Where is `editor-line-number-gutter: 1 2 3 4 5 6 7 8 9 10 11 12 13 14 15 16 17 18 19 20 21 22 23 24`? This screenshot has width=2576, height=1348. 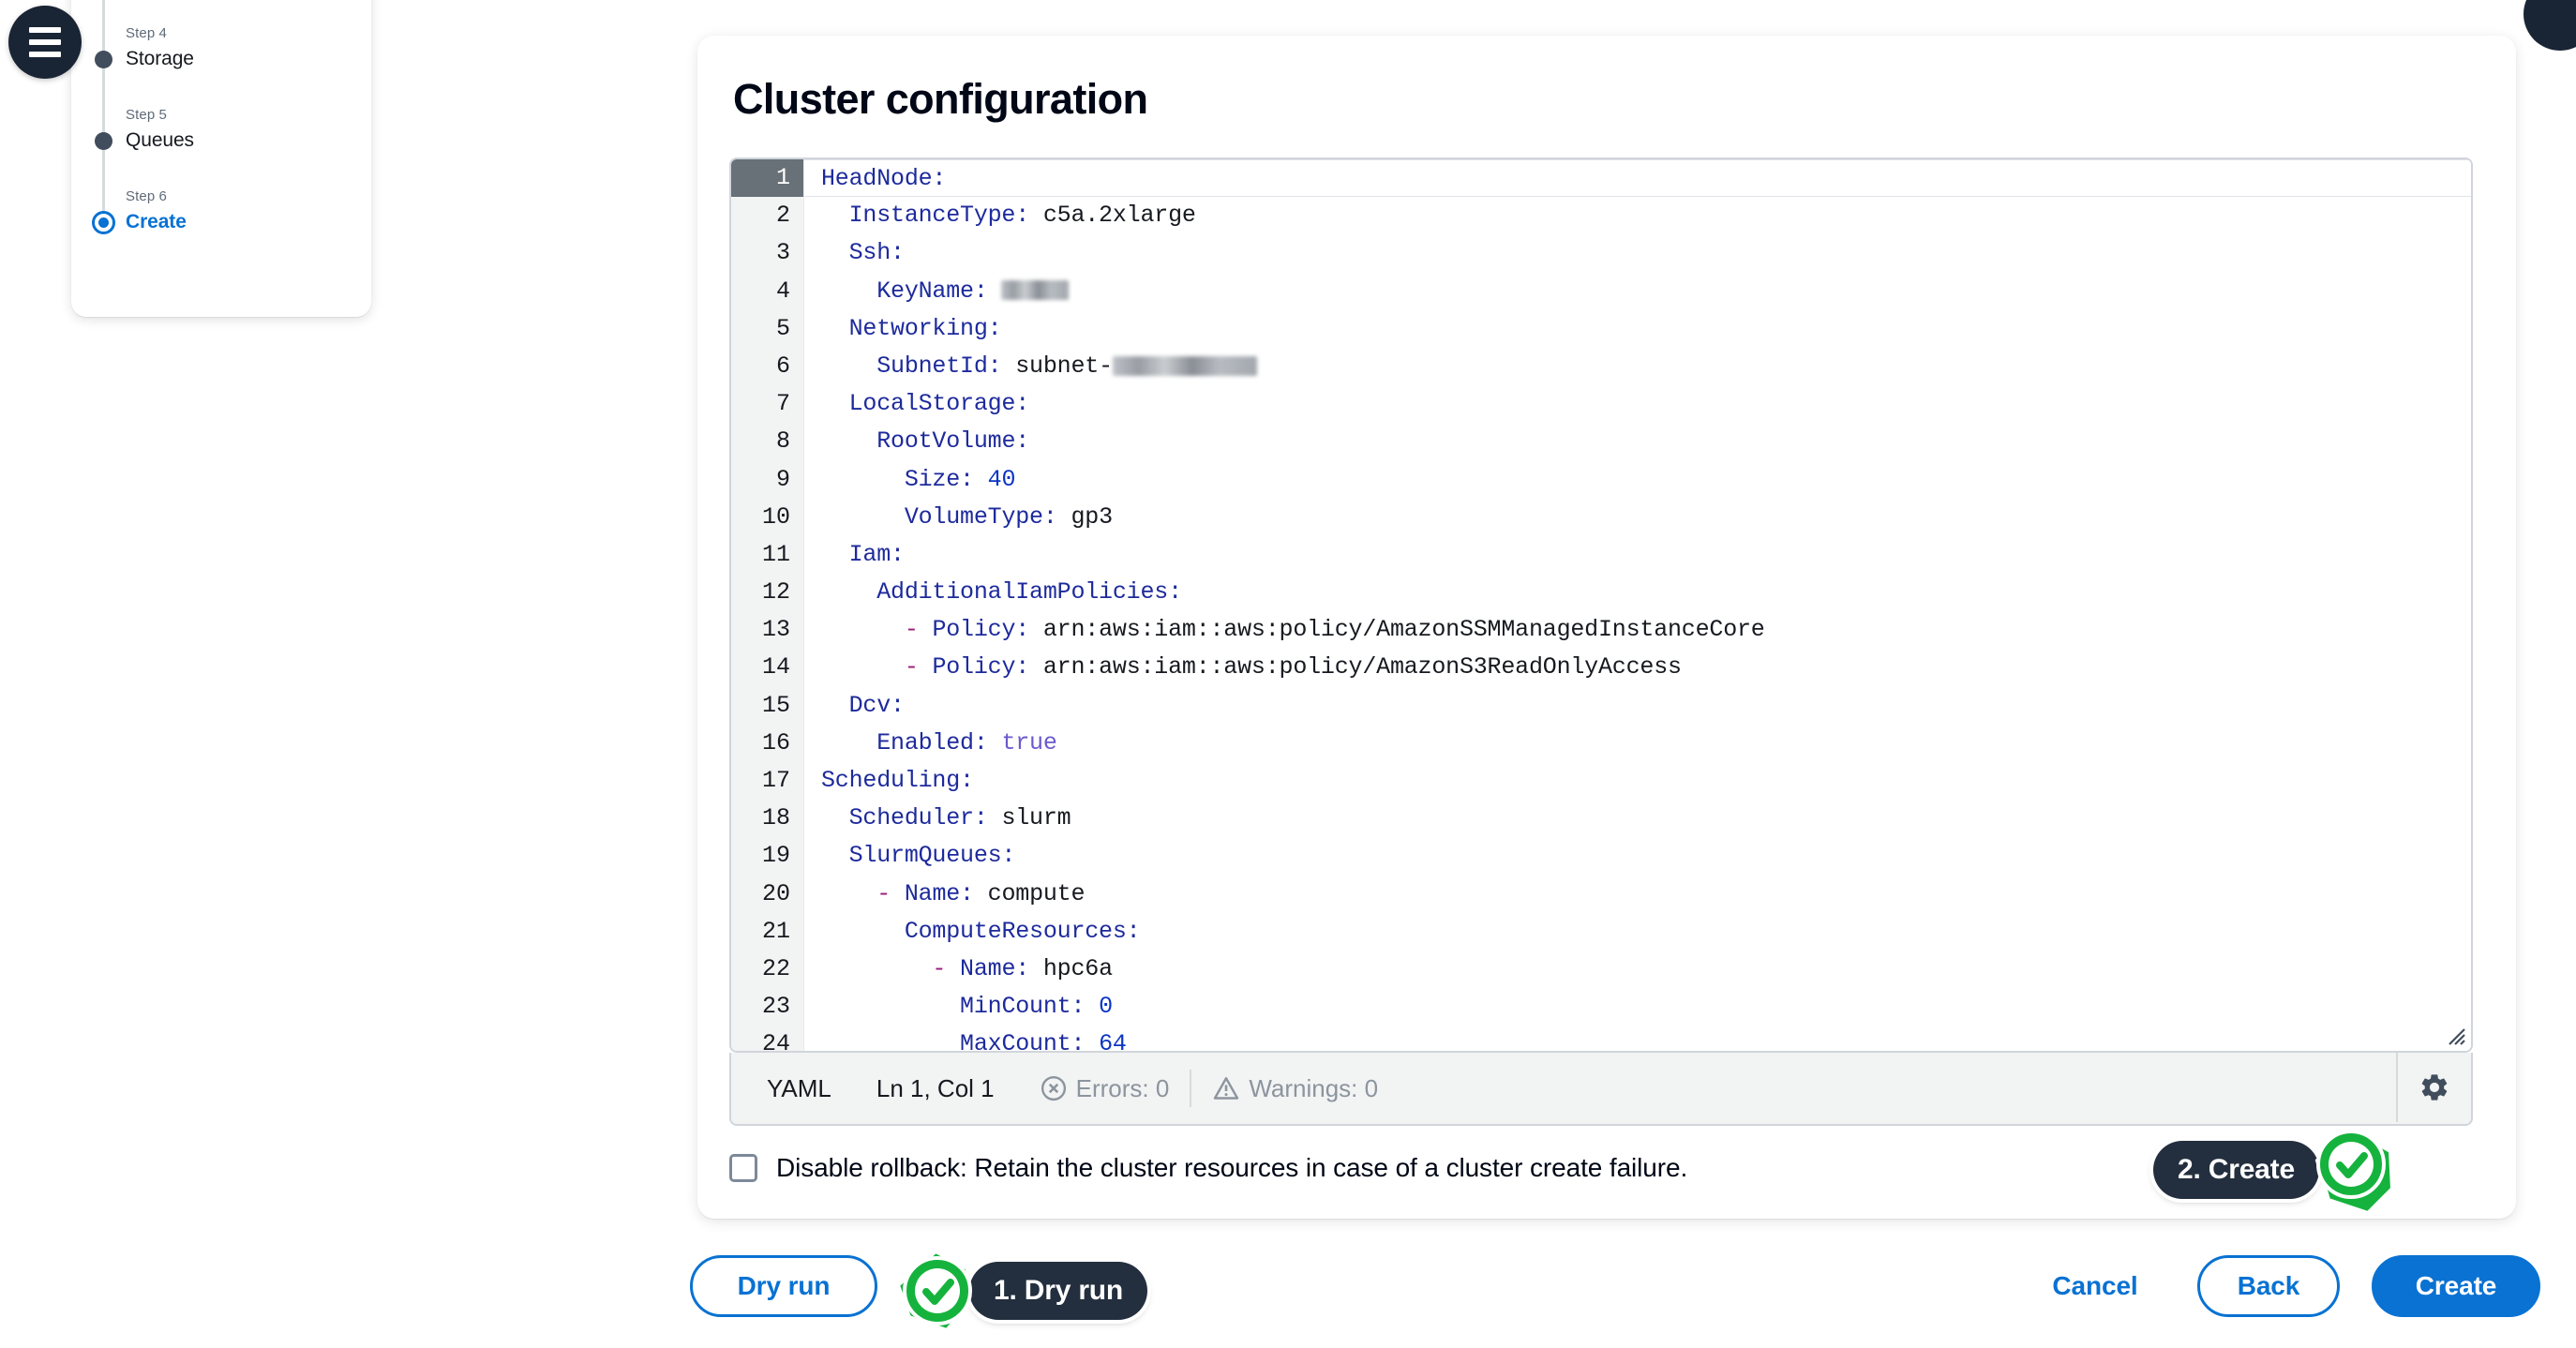 editor-line-number-gutter: 1 2 3 4 5 6 7 8 9 10 11 12 13 14 15 16 17 18 19 20 21 22 23 24 is located at coordinates (767, 605).